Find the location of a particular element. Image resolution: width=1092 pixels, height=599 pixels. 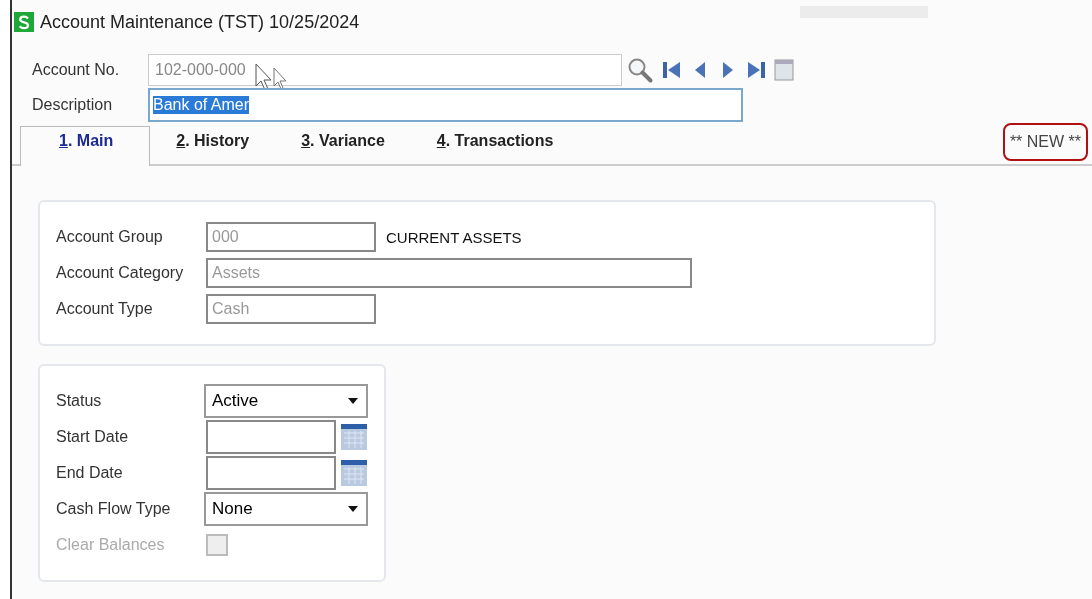

tab: 4. Transactions is located at coordinates (495, 146).